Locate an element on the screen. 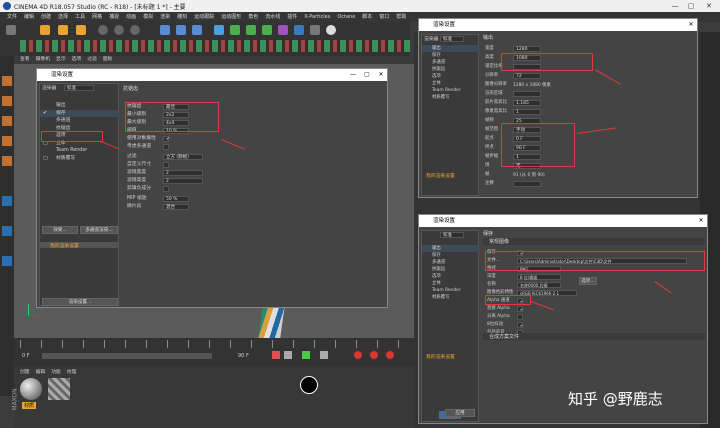 This screenshot has width=720, height=428. aa-field-value: 2 is located at coordinates (183, 173).